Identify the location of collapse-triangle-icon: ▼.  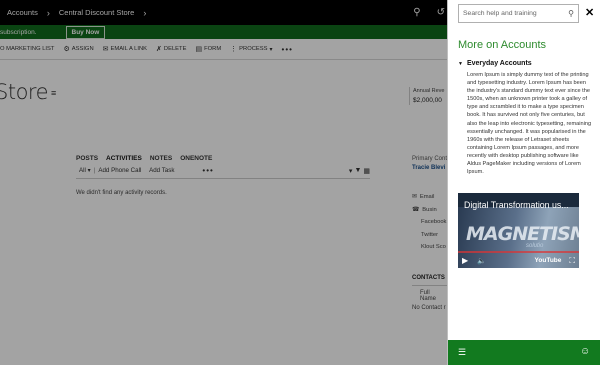
(460, 63).